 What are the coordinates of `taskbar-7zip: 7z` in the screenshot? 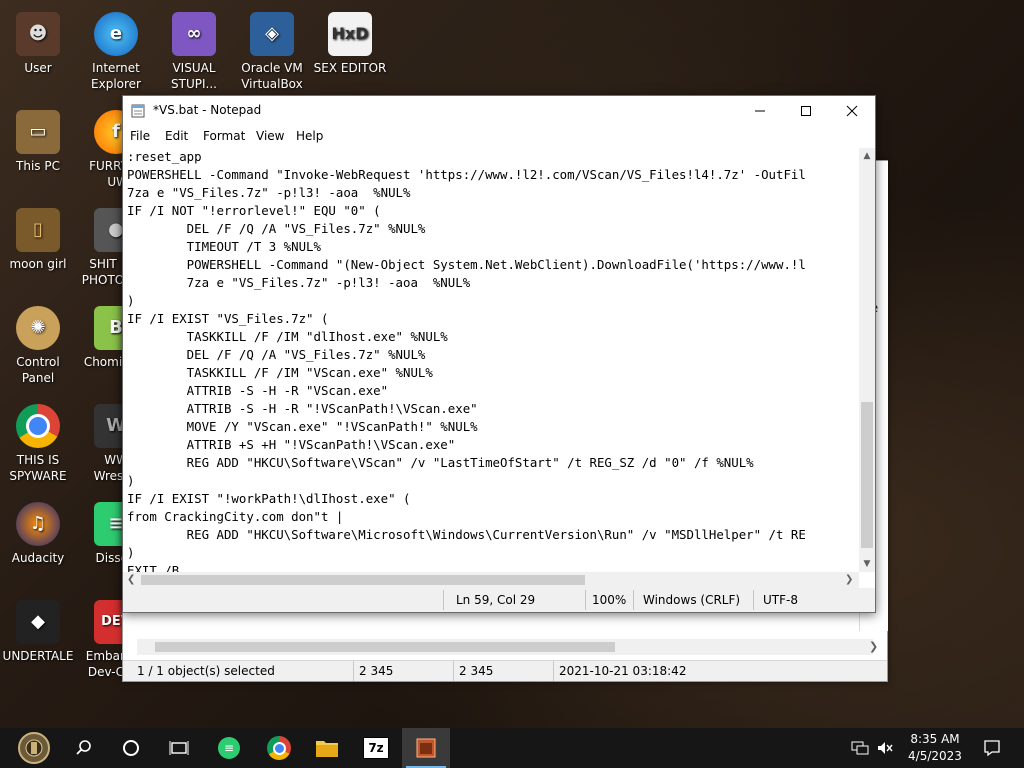 It's located at (376, 748).